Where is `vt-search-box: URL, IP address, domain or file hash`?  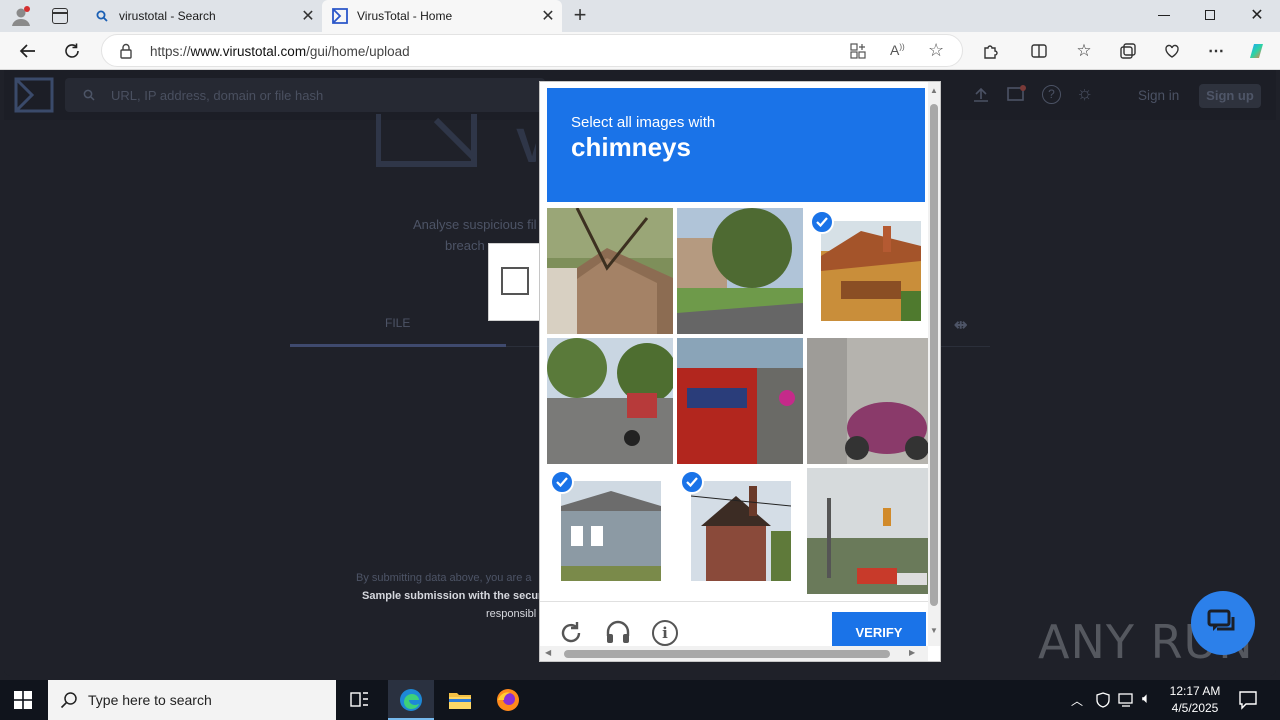
vt-search-box: URL, IP address, domain or file hash is located at coordinates (305, 95).